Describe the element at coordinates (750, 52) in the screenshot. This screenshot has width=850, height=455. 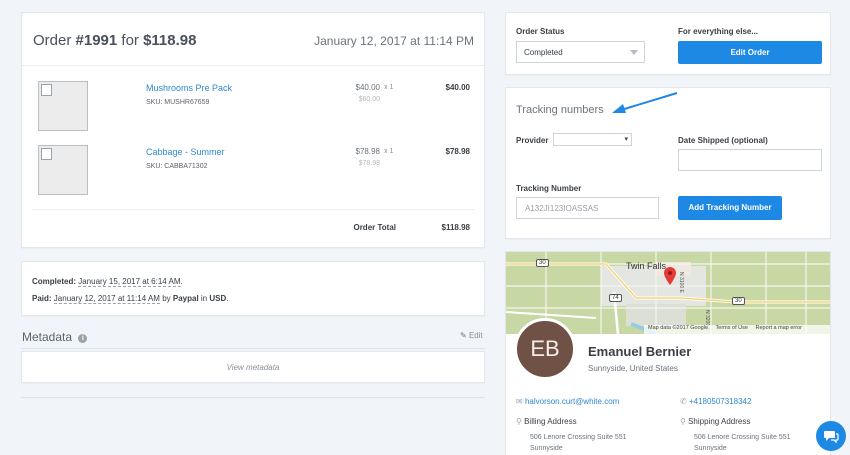
I see `edit-order-button: Edit Order` at that location.